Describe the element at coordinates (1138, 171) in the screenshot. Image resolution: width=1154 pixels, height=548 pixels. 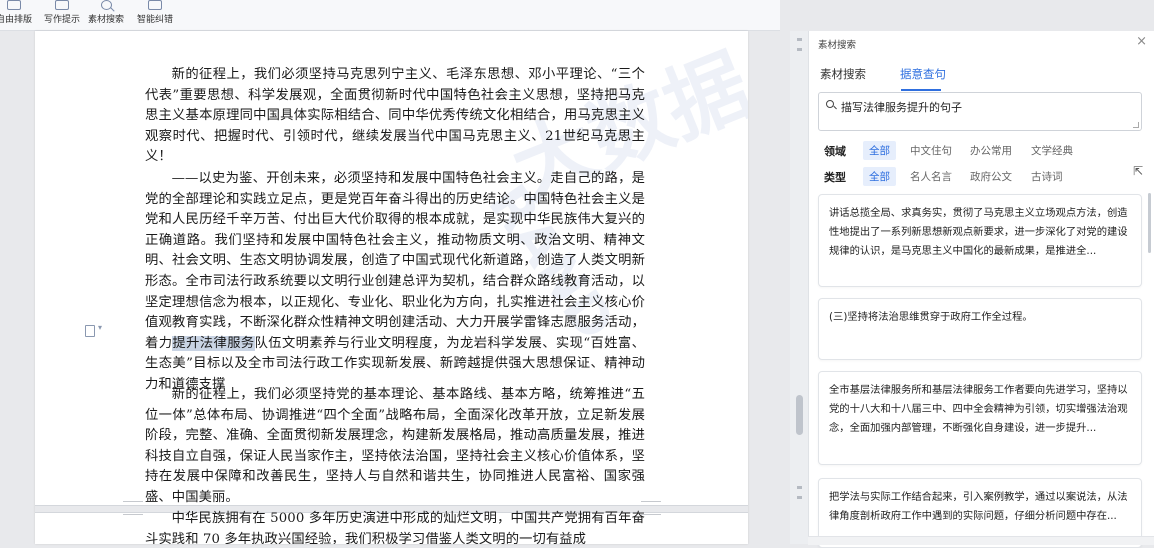
I see `mouse-cursor-icon: ⇱` at that location.